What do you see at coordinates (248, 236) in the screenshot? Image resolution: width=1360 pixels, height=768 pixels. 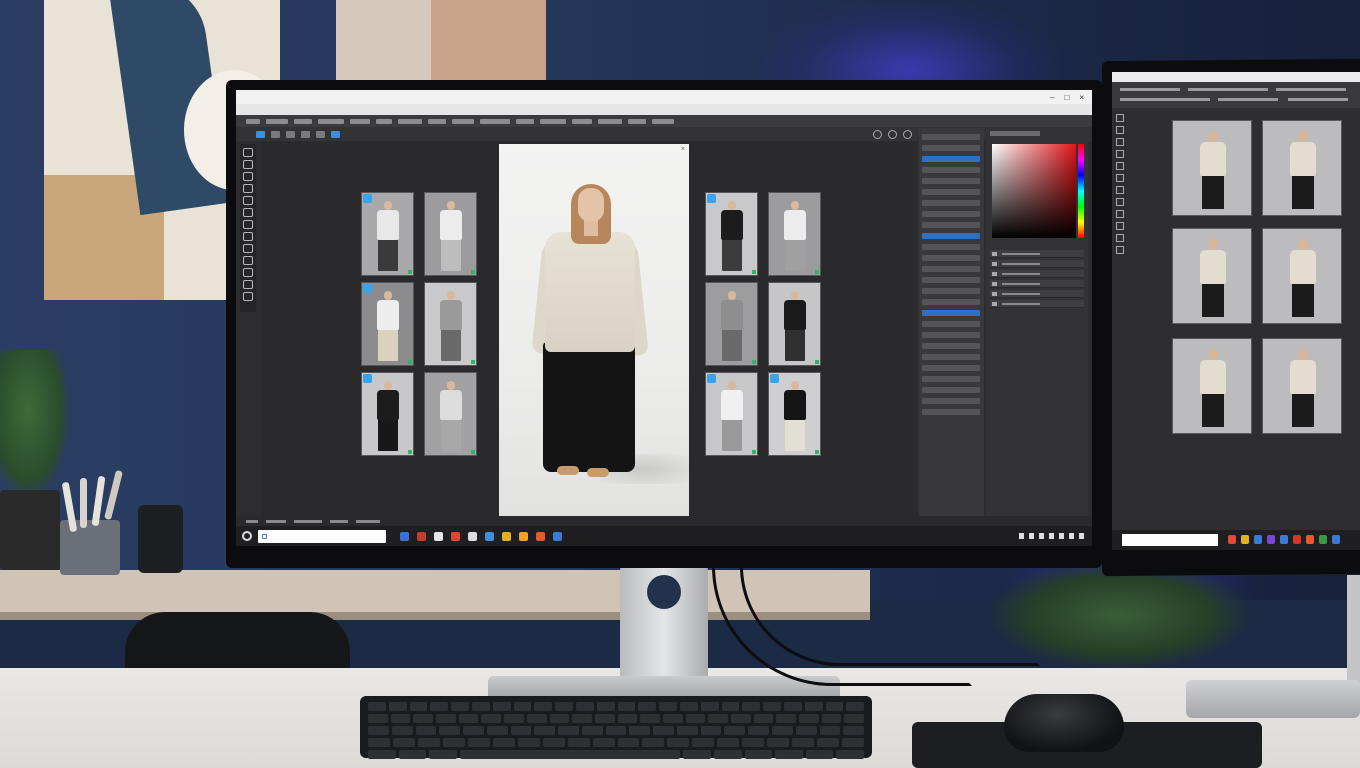 I see `clone-tool-icon` at bounding box center [248, 236].